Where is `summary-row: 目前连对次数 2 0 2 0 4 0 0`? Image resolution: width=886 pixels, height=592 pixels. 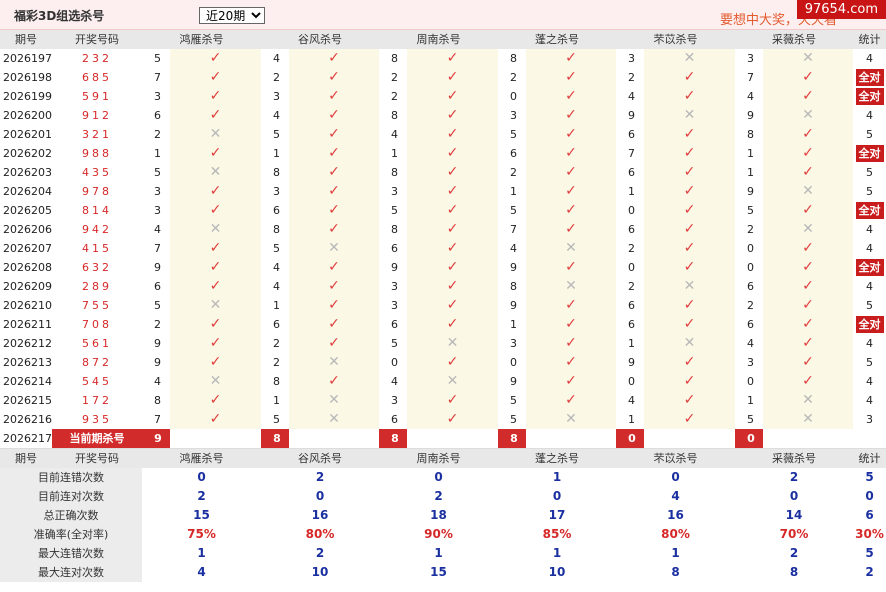 summary-row: 目前连对次数 2 0 2 0 4 0 0 is located at coordinates (443, 496).